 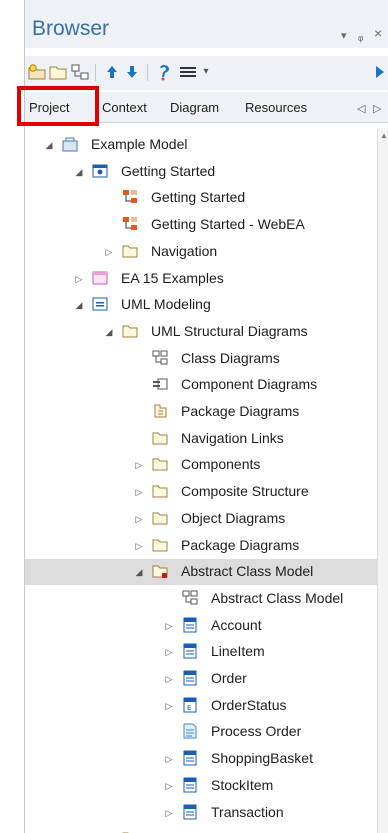 I want to click on tree-item: Getting Started, so click(x=204, y=198).